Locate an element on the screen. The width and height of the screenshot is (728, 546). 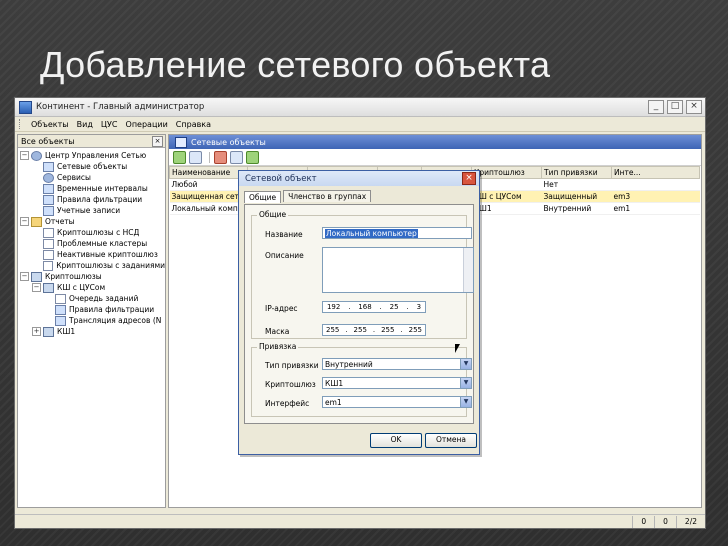
binding-type-select: Внутренний ▼ is located at coordinates (397, 364).